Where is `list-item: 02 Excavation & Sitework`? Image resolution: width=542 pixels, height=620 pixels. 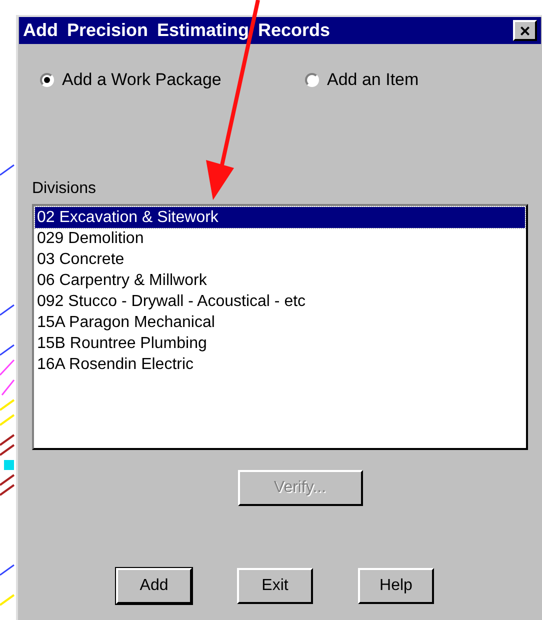 list-item: 02 Excavation & Sitework is located at coordinates (280, 217).